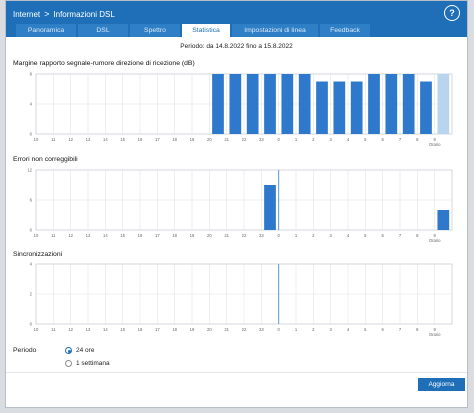 Image resolution: width=474 pixels, height=413 pixels. What do you see at coordinates (68, 350) in the screenshot?
I see `radio-selected-icon` at bounding box center [68, 350].